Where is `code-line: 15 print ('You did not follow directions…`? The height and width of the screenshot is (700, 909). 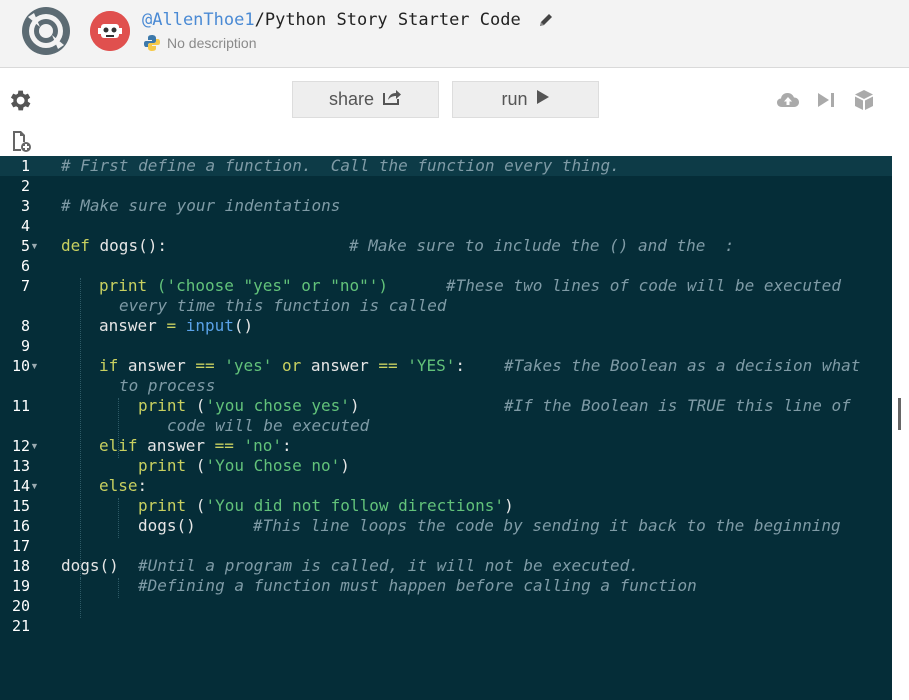 code-line: 15 print ('You did not follow directions… is located at coordinates (446, 506).